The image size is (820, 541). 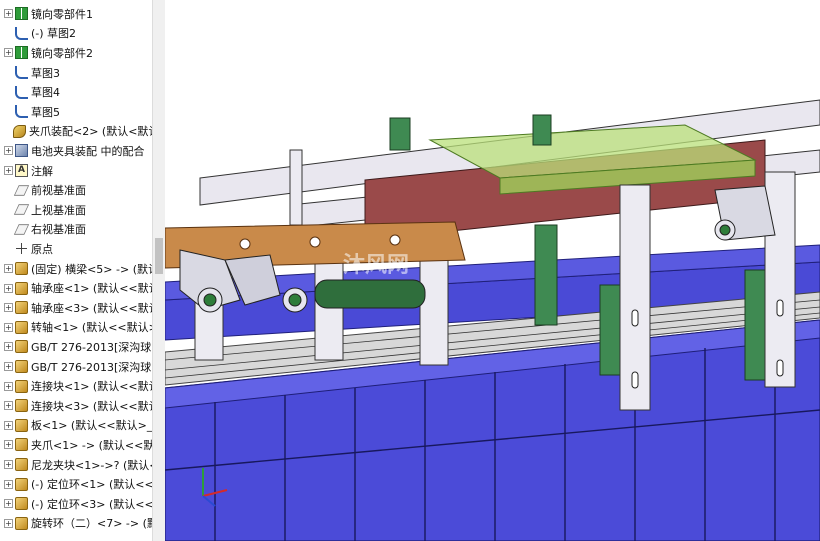 I want to click on tree-item: + 板<1> (默认<<默认>_, so click(x=76, y=426).